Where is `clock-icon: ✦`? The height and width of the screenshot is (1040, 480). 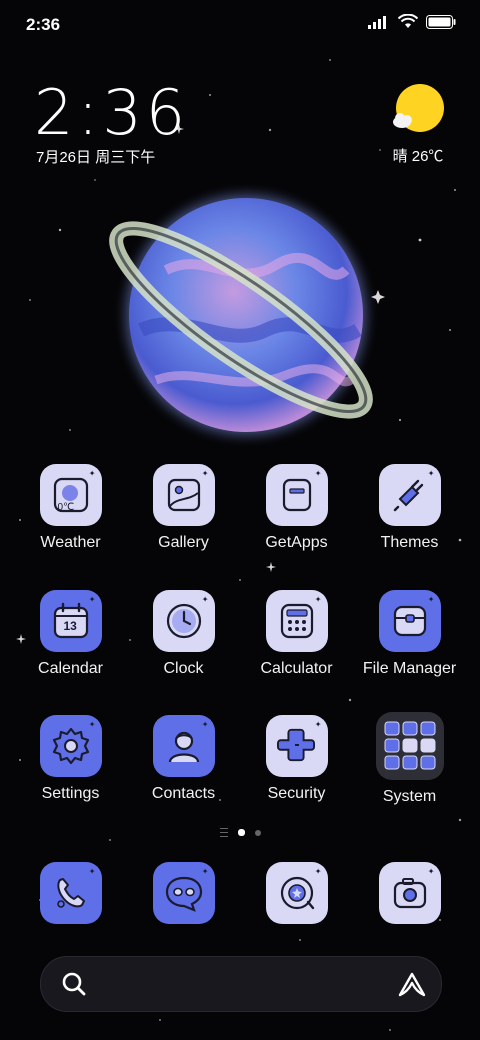 clock-icon: ✦ is located at coordinates (183, 621).